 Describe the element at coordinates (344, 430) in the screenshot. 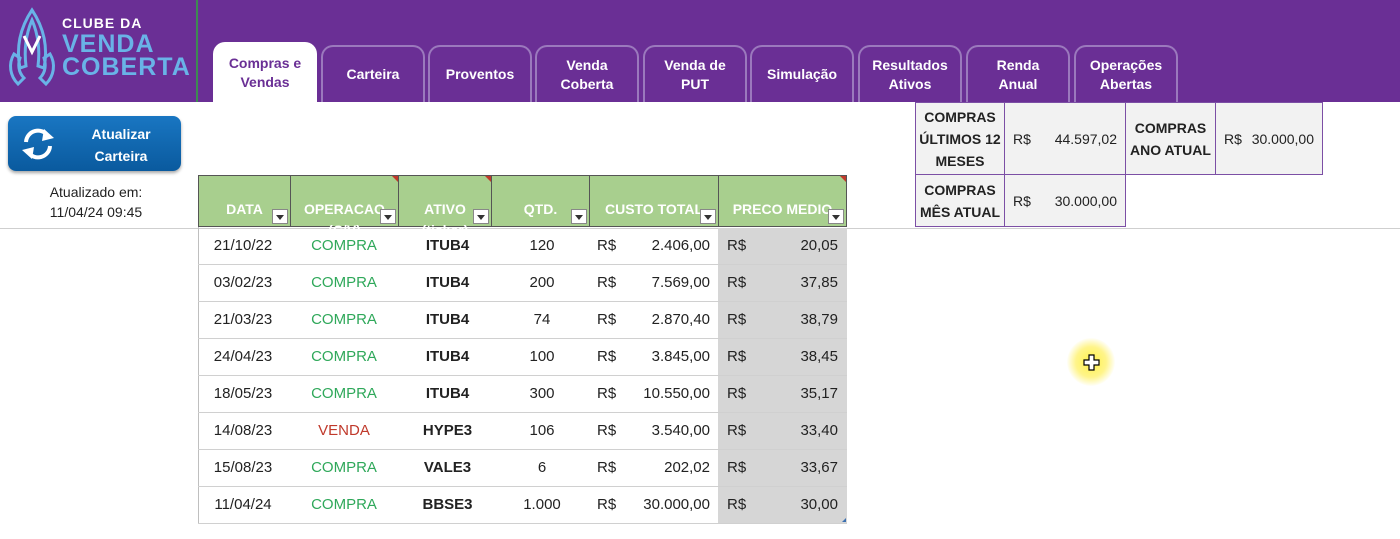

I see `operation-cell: VENDA` at that location.